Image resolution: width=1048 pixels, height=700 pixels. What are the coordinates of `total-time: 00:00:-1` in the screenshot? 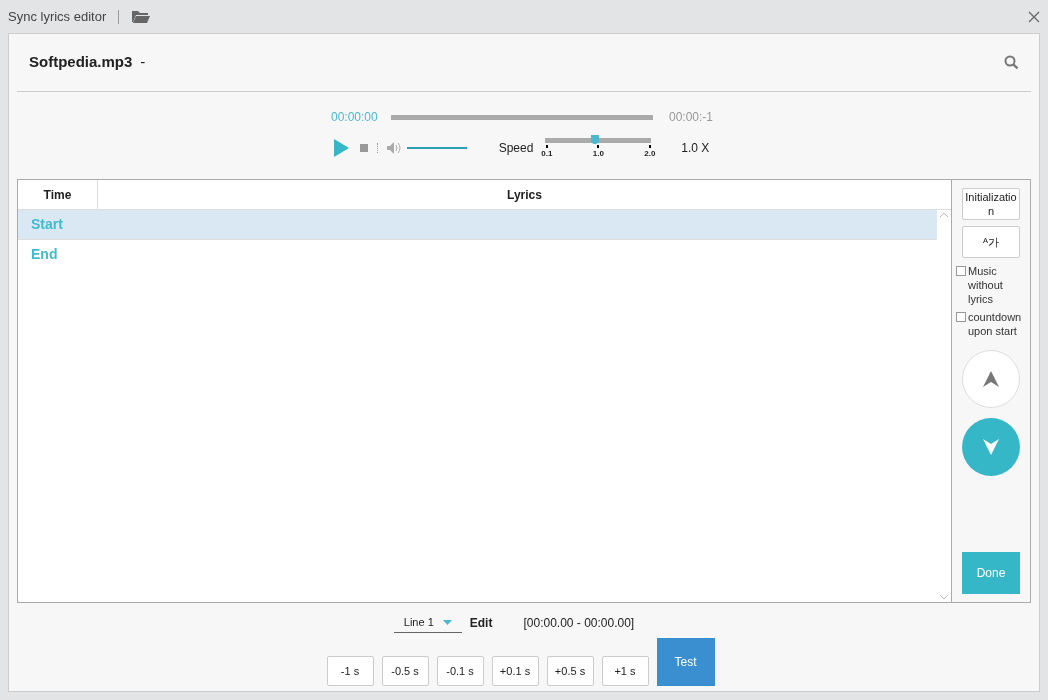 It's located at (690, 117).